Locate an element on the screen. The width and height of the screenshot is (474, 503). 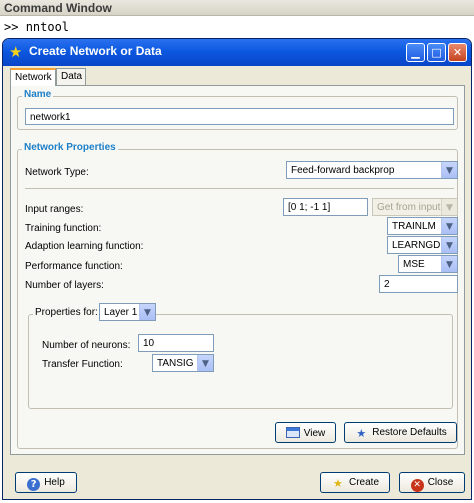
layer-select-value: Layer 1 is located at coordinates (121, 312).